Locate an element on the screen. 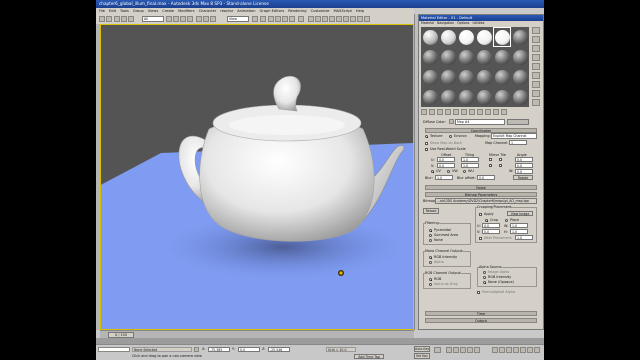 This screenshot has height=360, width=640. sample-uv-tiling-icon is located at coordinates (536, 57).